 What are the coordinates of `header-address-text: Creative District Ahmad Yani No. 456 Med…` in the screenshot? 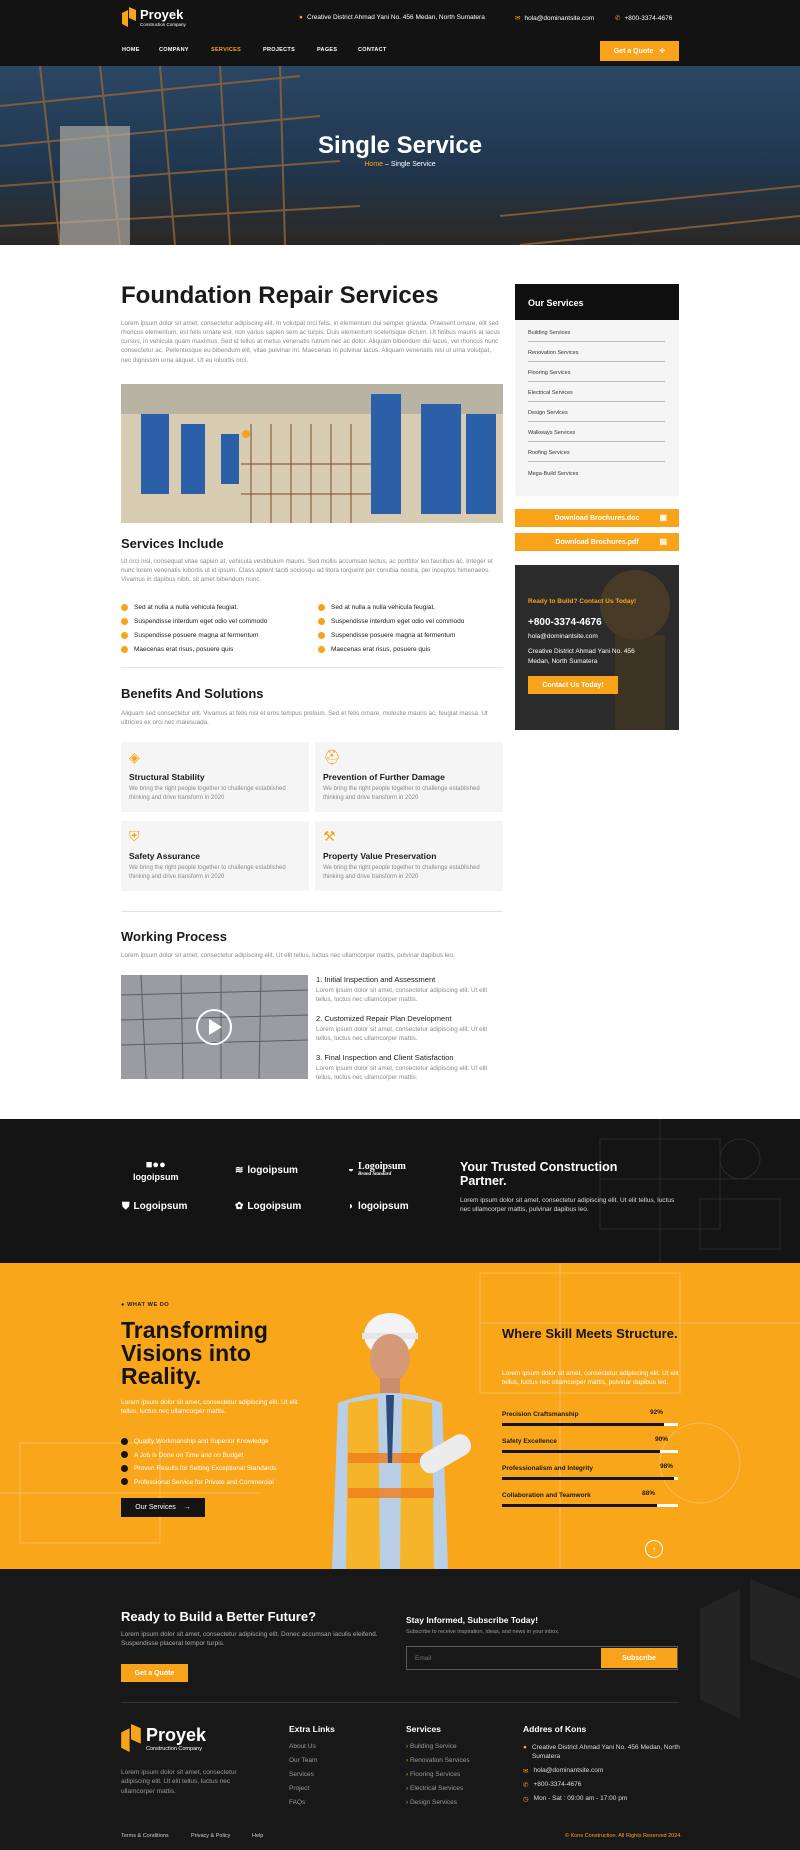 It's located at (395, 17).